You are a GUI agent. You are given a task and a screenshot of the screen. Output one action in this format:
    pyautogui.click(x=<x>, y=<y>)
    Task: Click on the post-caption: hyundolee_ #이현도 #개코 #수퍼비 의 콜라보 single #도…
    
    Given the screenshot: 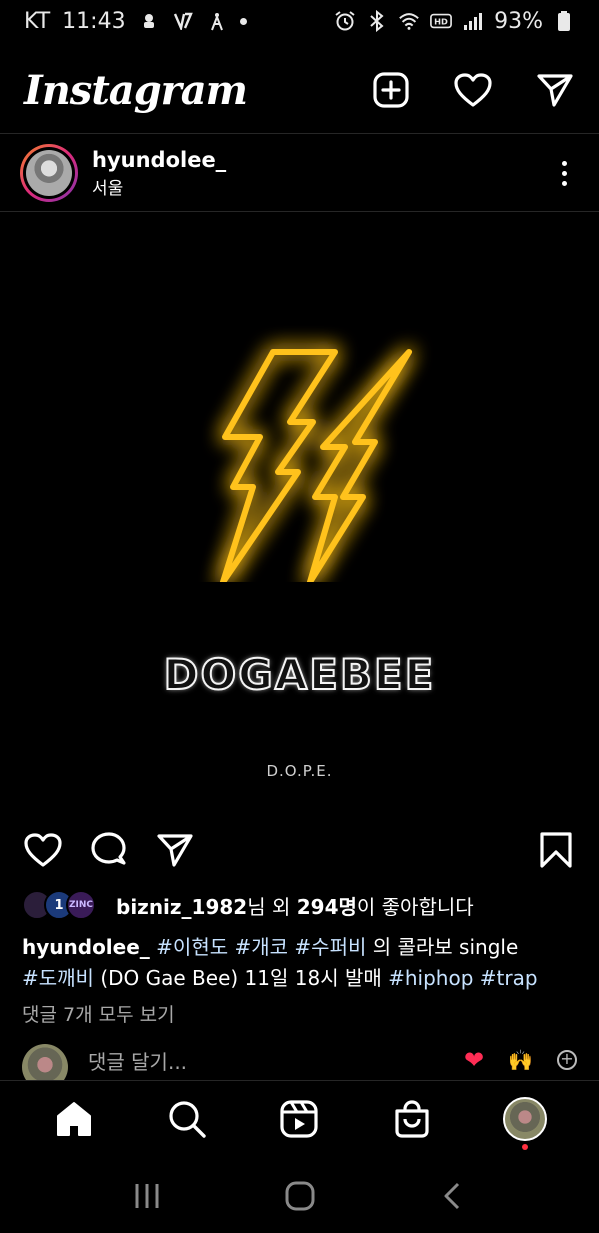 What is the action you would take?
    pyautogui.click(x=302, y=963)
    